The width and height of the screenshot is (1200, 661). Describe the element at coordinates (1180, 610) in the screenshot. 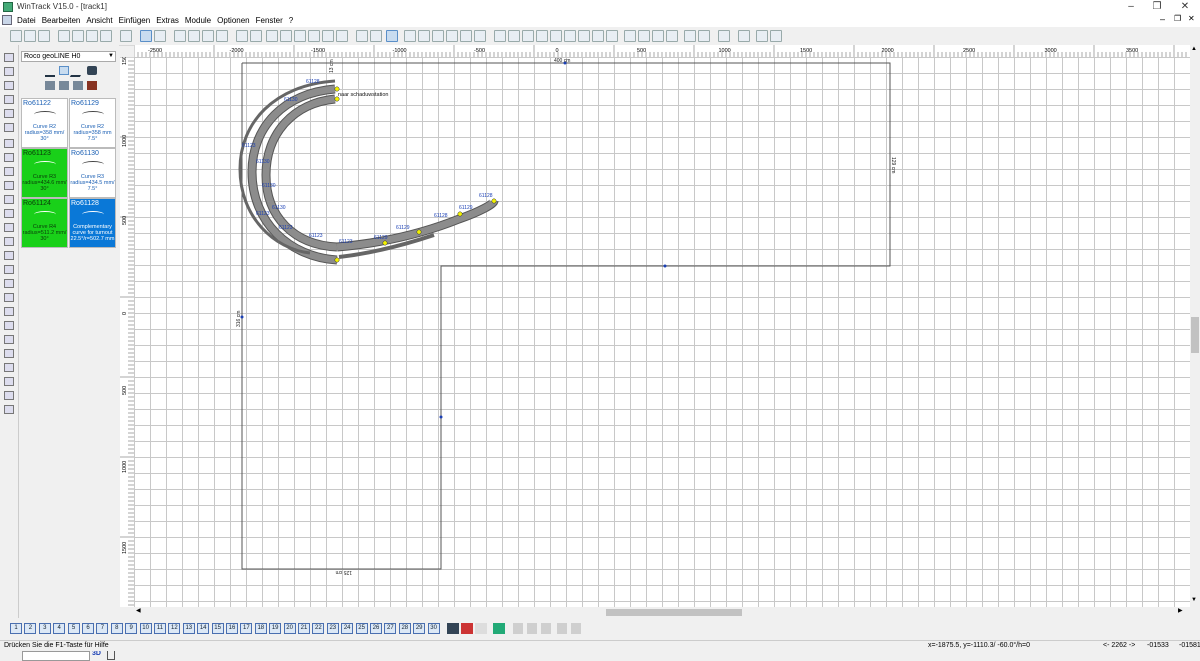

I see `scroll-right-icon: ▶` at that location.